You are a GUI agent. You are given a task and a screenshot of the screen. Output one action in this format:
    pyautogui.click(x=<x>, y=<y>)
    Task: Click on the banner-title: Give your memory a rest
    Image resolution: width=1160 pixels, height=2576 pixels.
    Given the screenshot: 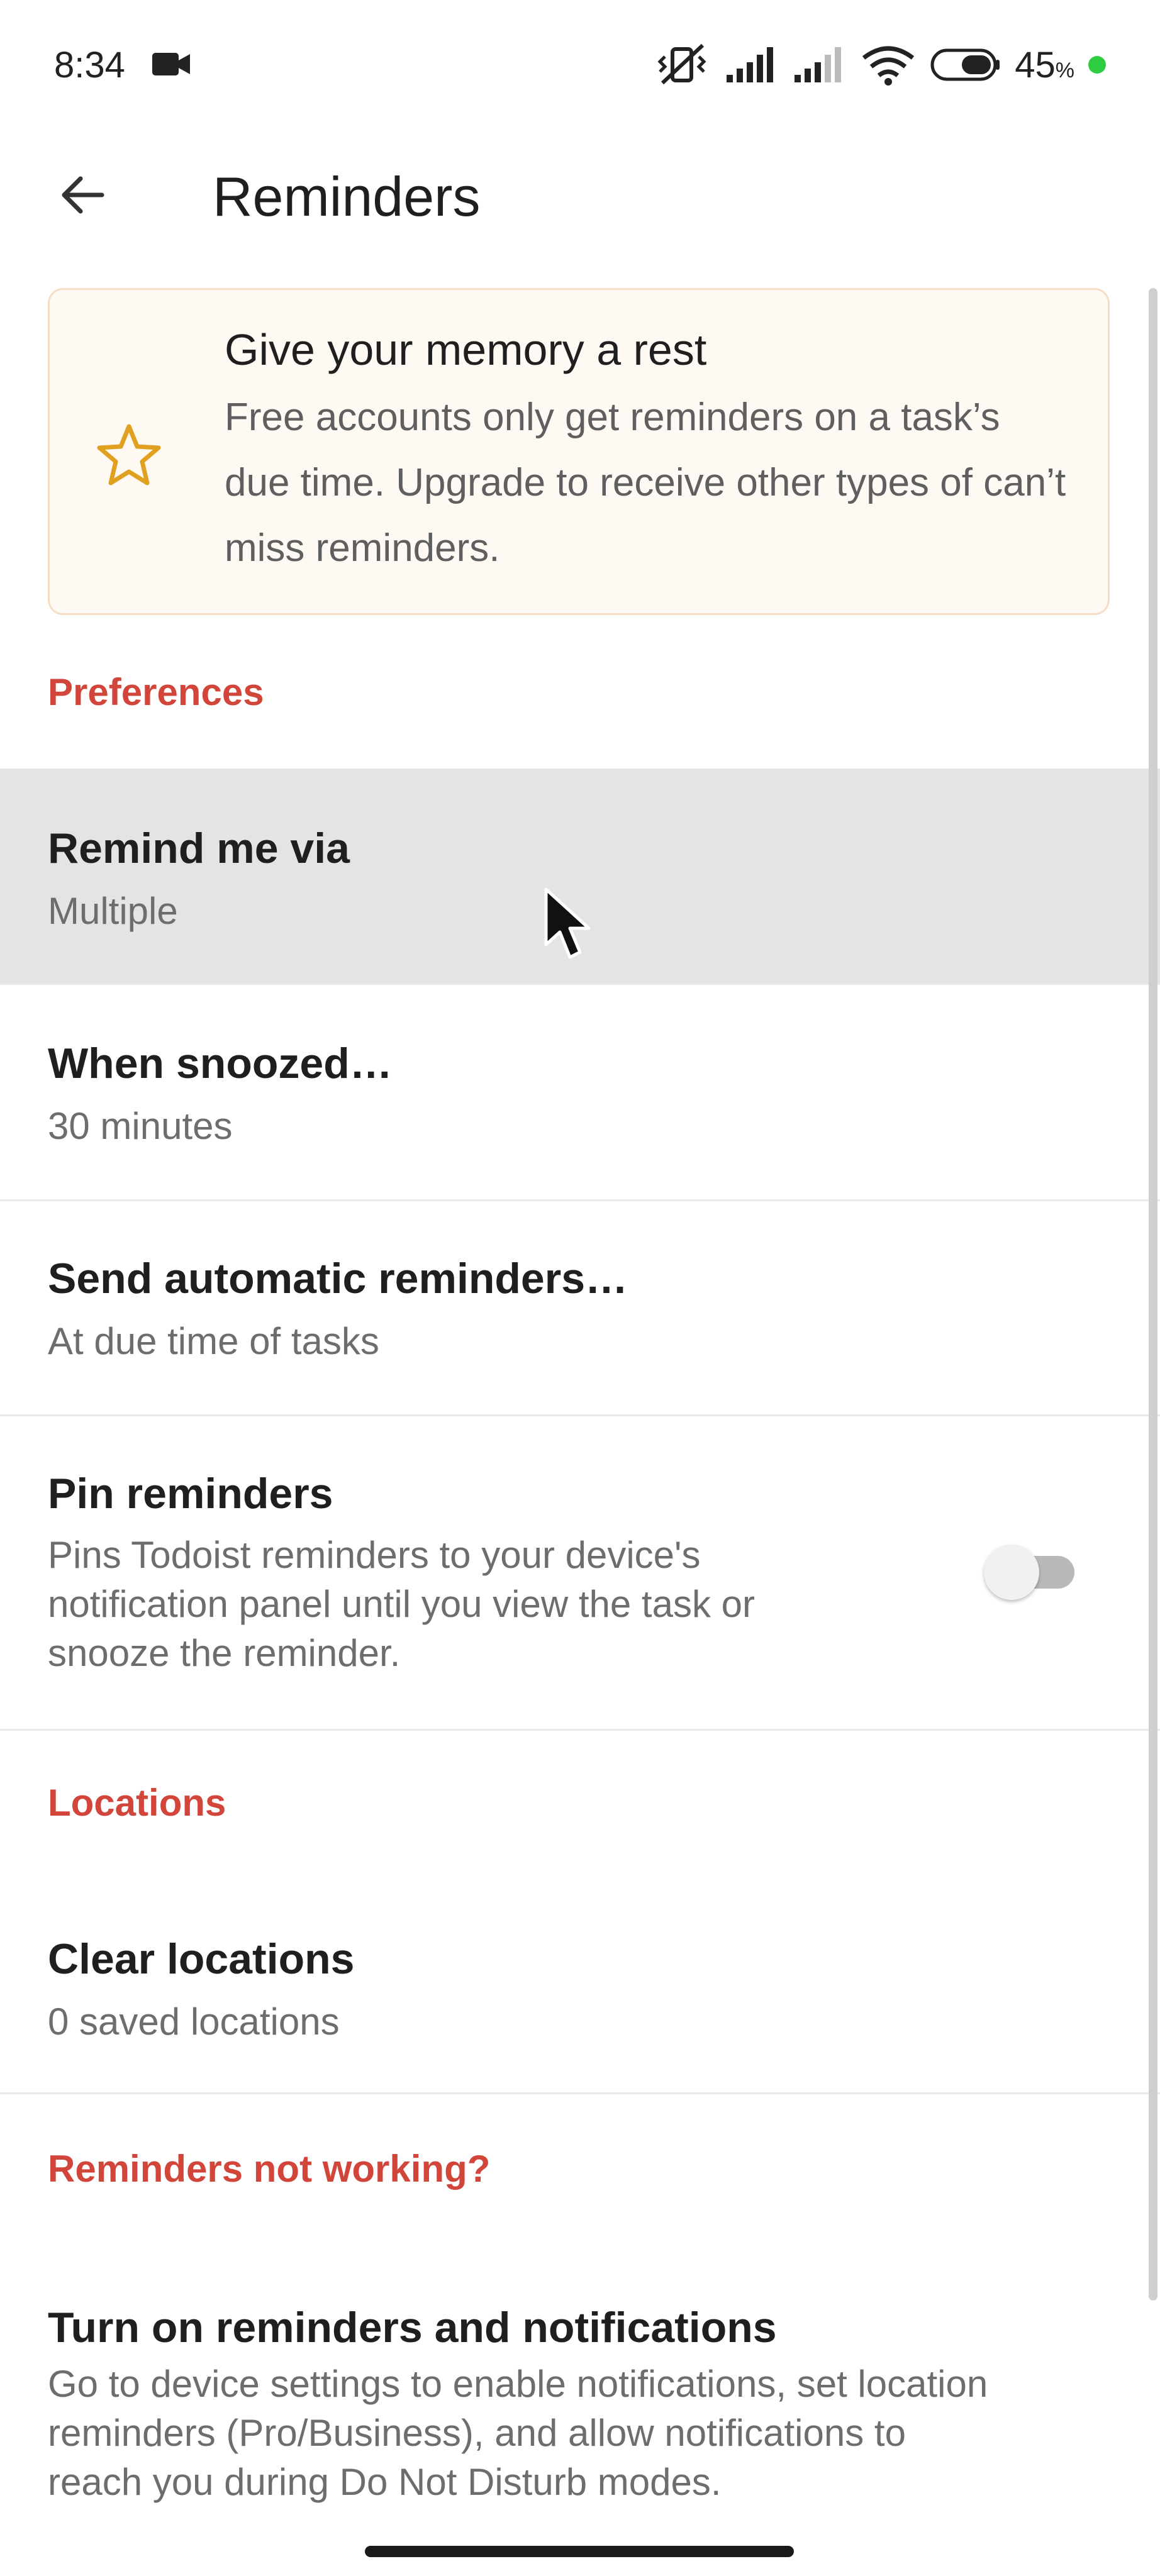 What is the action you would take?
    pyautogui.click(x=466, y=349)
    